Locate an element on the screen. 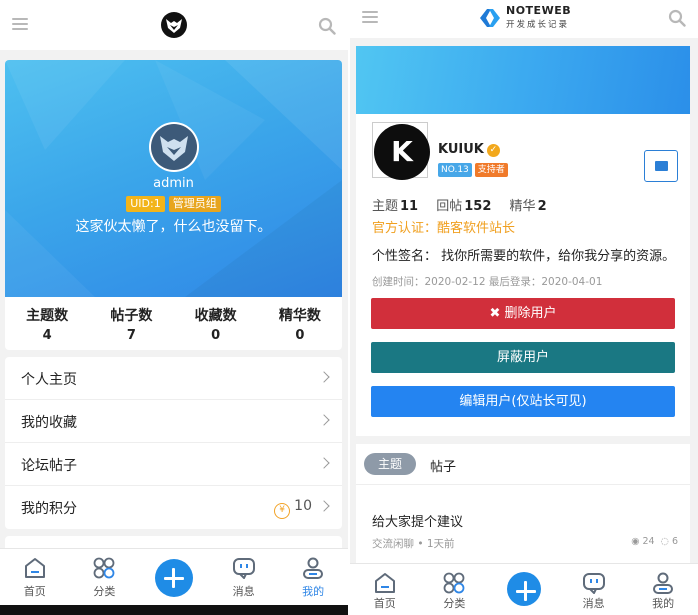 This screenshot has height=615, width=698. comment-icon: ◌ is located at coordinates (666, 541).